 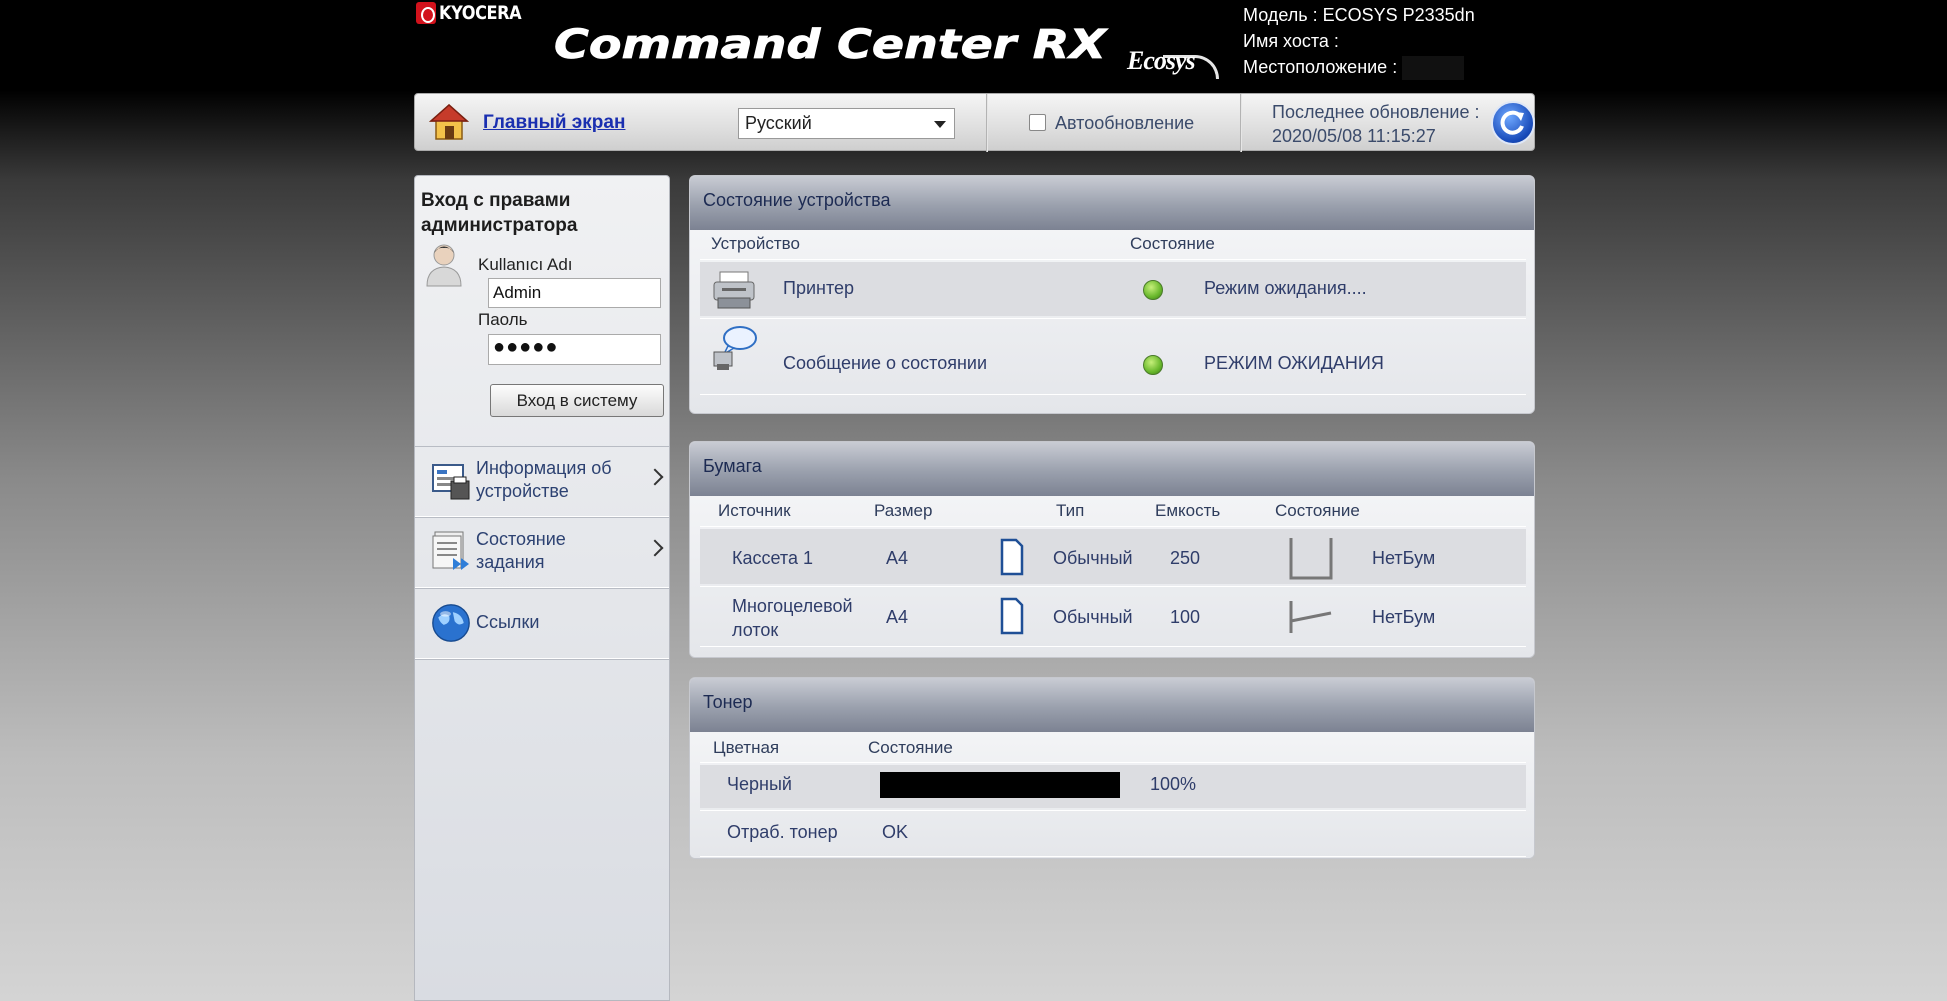 I want to click on app-title: Command Center RX, so click(x=831, y=45).